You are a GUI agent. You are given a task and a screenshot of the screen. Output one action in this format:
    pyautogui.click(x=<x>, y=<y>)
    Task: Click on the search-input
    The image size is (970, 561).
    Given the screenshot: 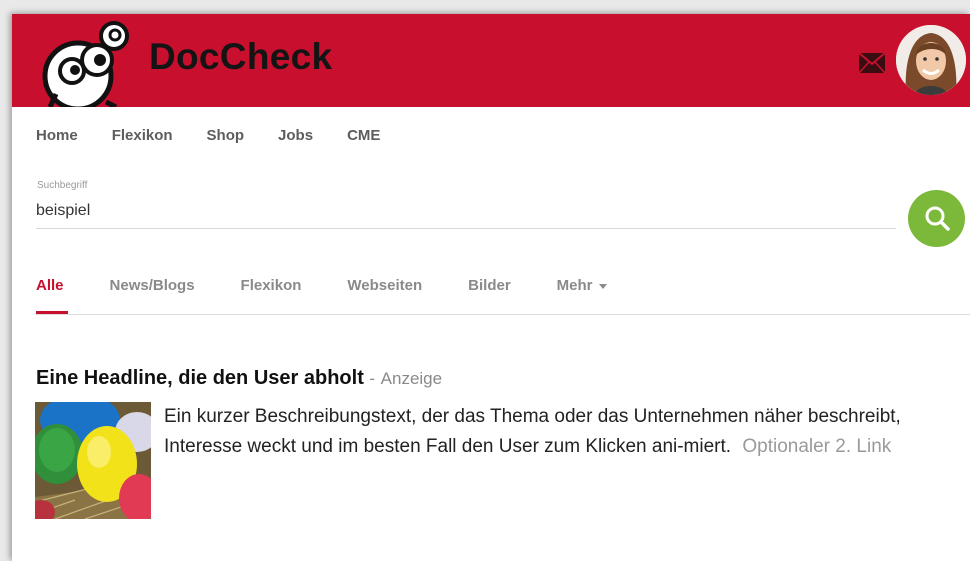 What is the action you would take?
    pyautogui.click(x=465, y=211)
    